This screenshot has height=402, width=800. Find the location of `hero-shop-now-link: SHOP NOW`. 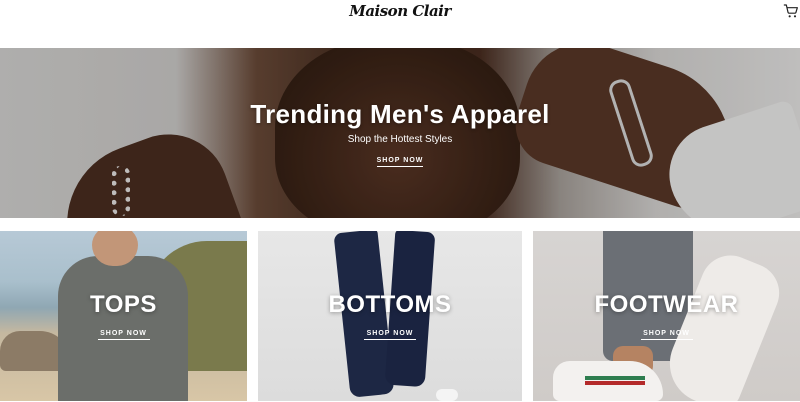

hero-shop-now-link: SHOP NOW is located at coordinates (400, 162).